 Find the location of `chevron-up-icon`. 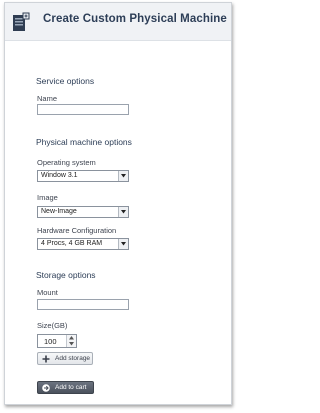

chevron-up-icon is located at coordinates (71, 338).